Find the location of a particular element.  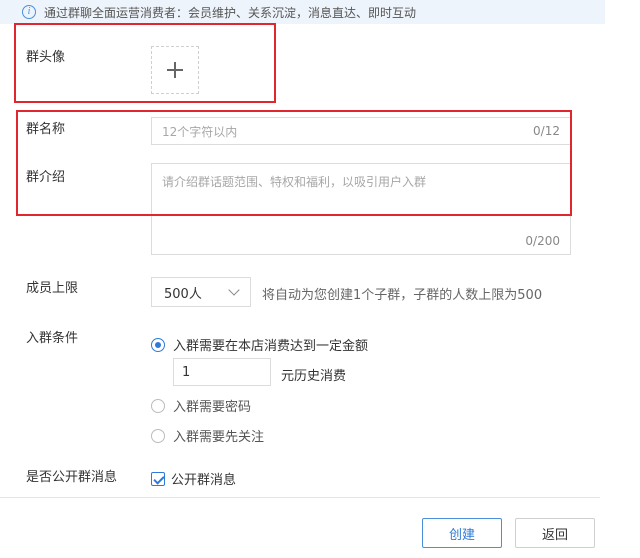

plus-icon is located at coordinates (175, 70).